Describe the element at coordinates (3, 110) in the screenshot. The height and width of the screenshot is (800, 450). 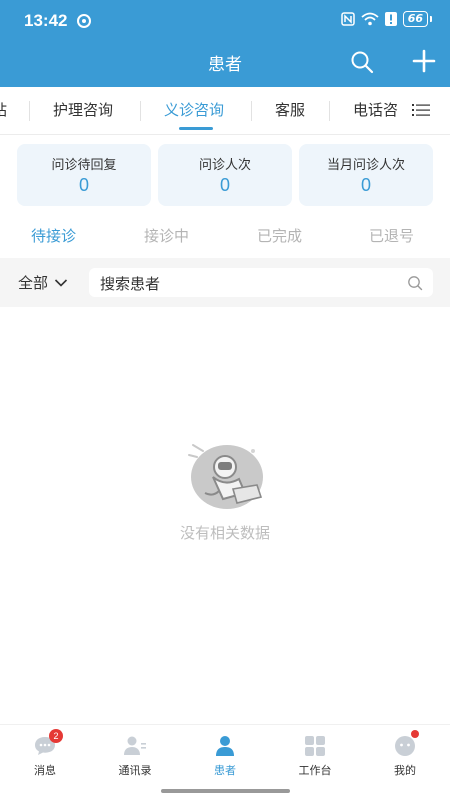
I see `tab-partial: 站` at that location.